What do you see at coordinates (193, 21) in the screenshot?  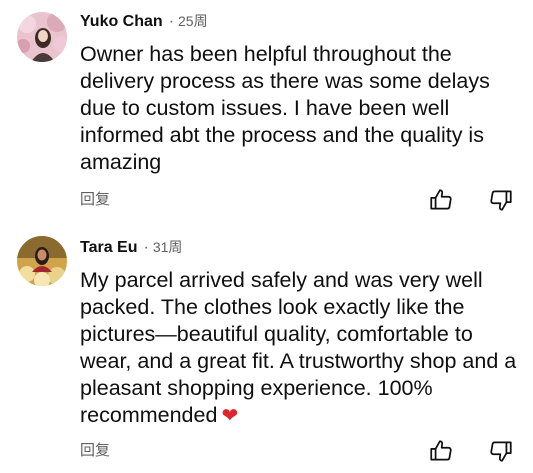 I see `timestamp: 25周` at bounding box center [193, 21].